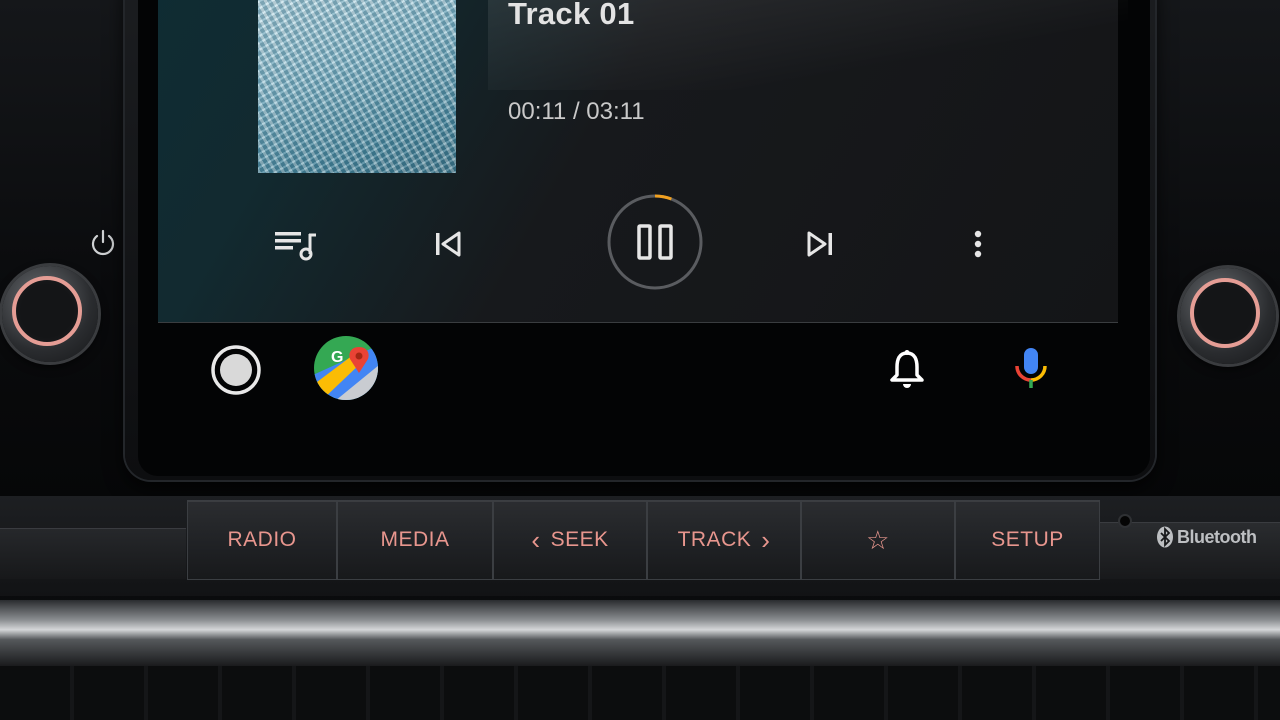  I want to click on queue-icon, so click(295, 246).